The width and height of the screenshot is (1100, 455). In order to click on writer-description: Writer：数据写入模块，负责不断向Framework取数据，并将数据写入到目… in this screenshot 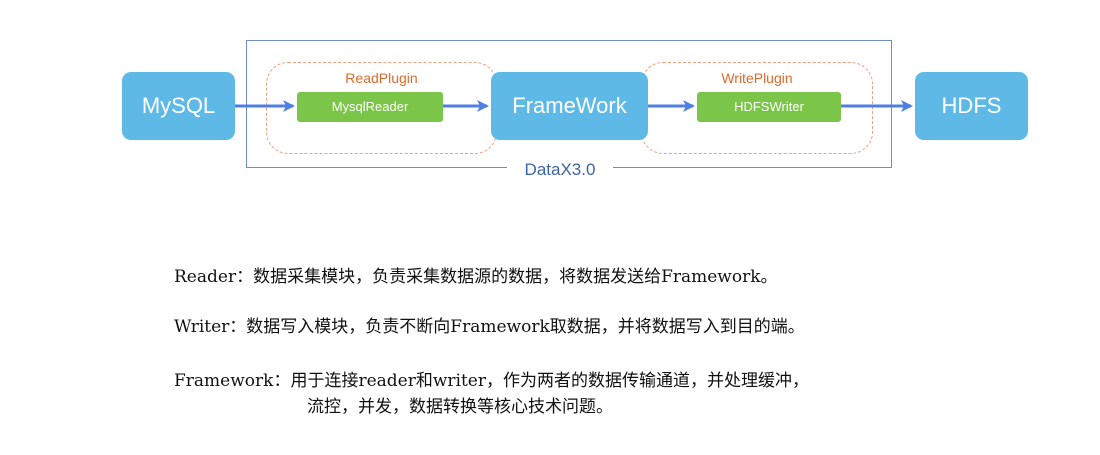, I will do `click(489, 327)`.